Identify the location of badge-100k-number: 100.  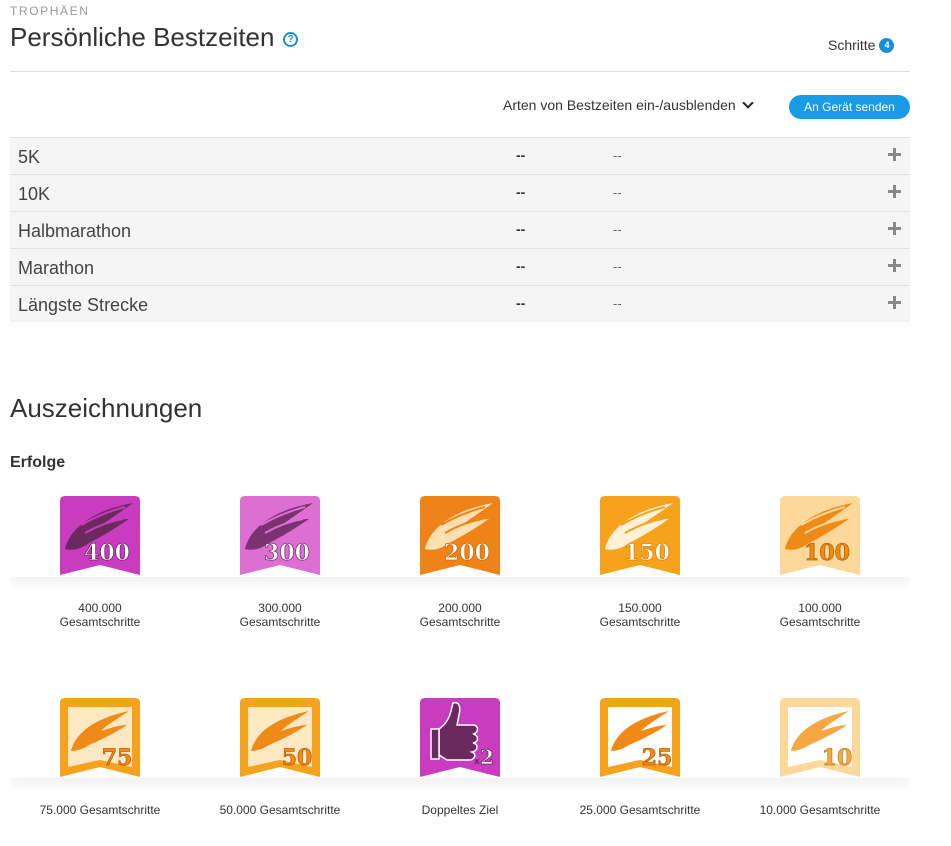
(827, 553).